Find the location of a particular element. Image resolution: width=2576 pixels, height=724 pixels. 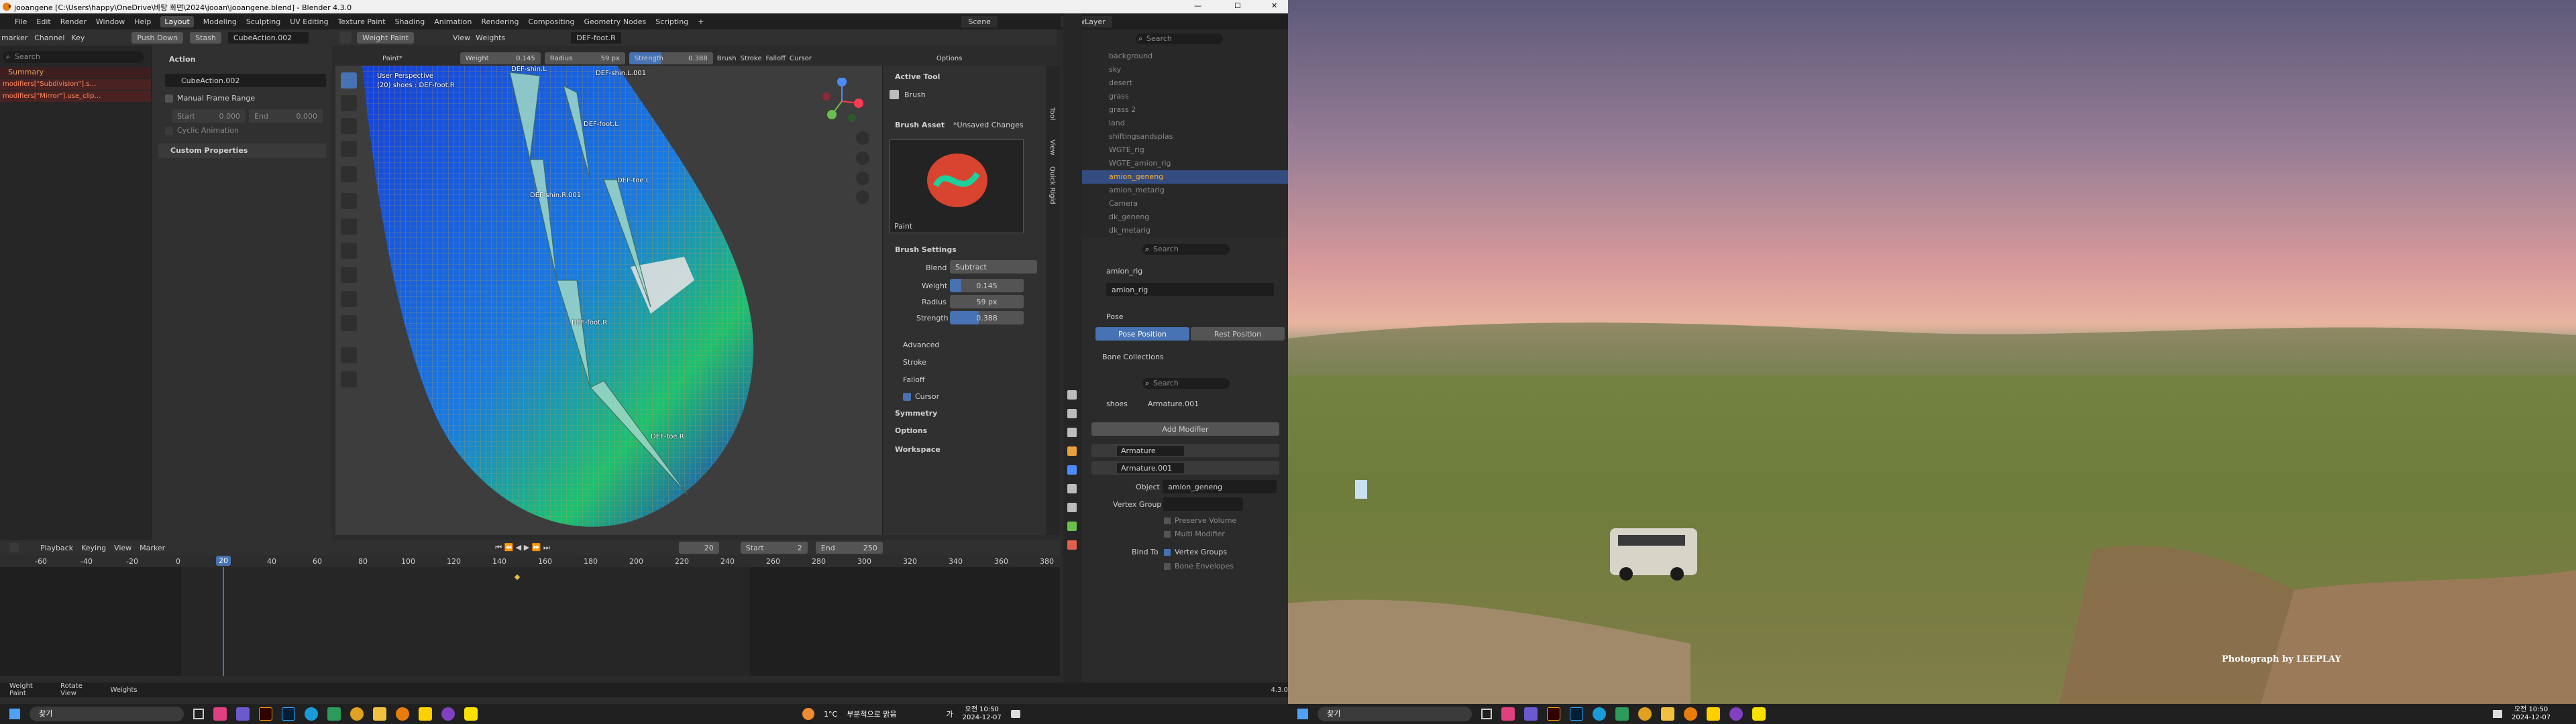

task-view-icon is located at coordinates (198, 714).